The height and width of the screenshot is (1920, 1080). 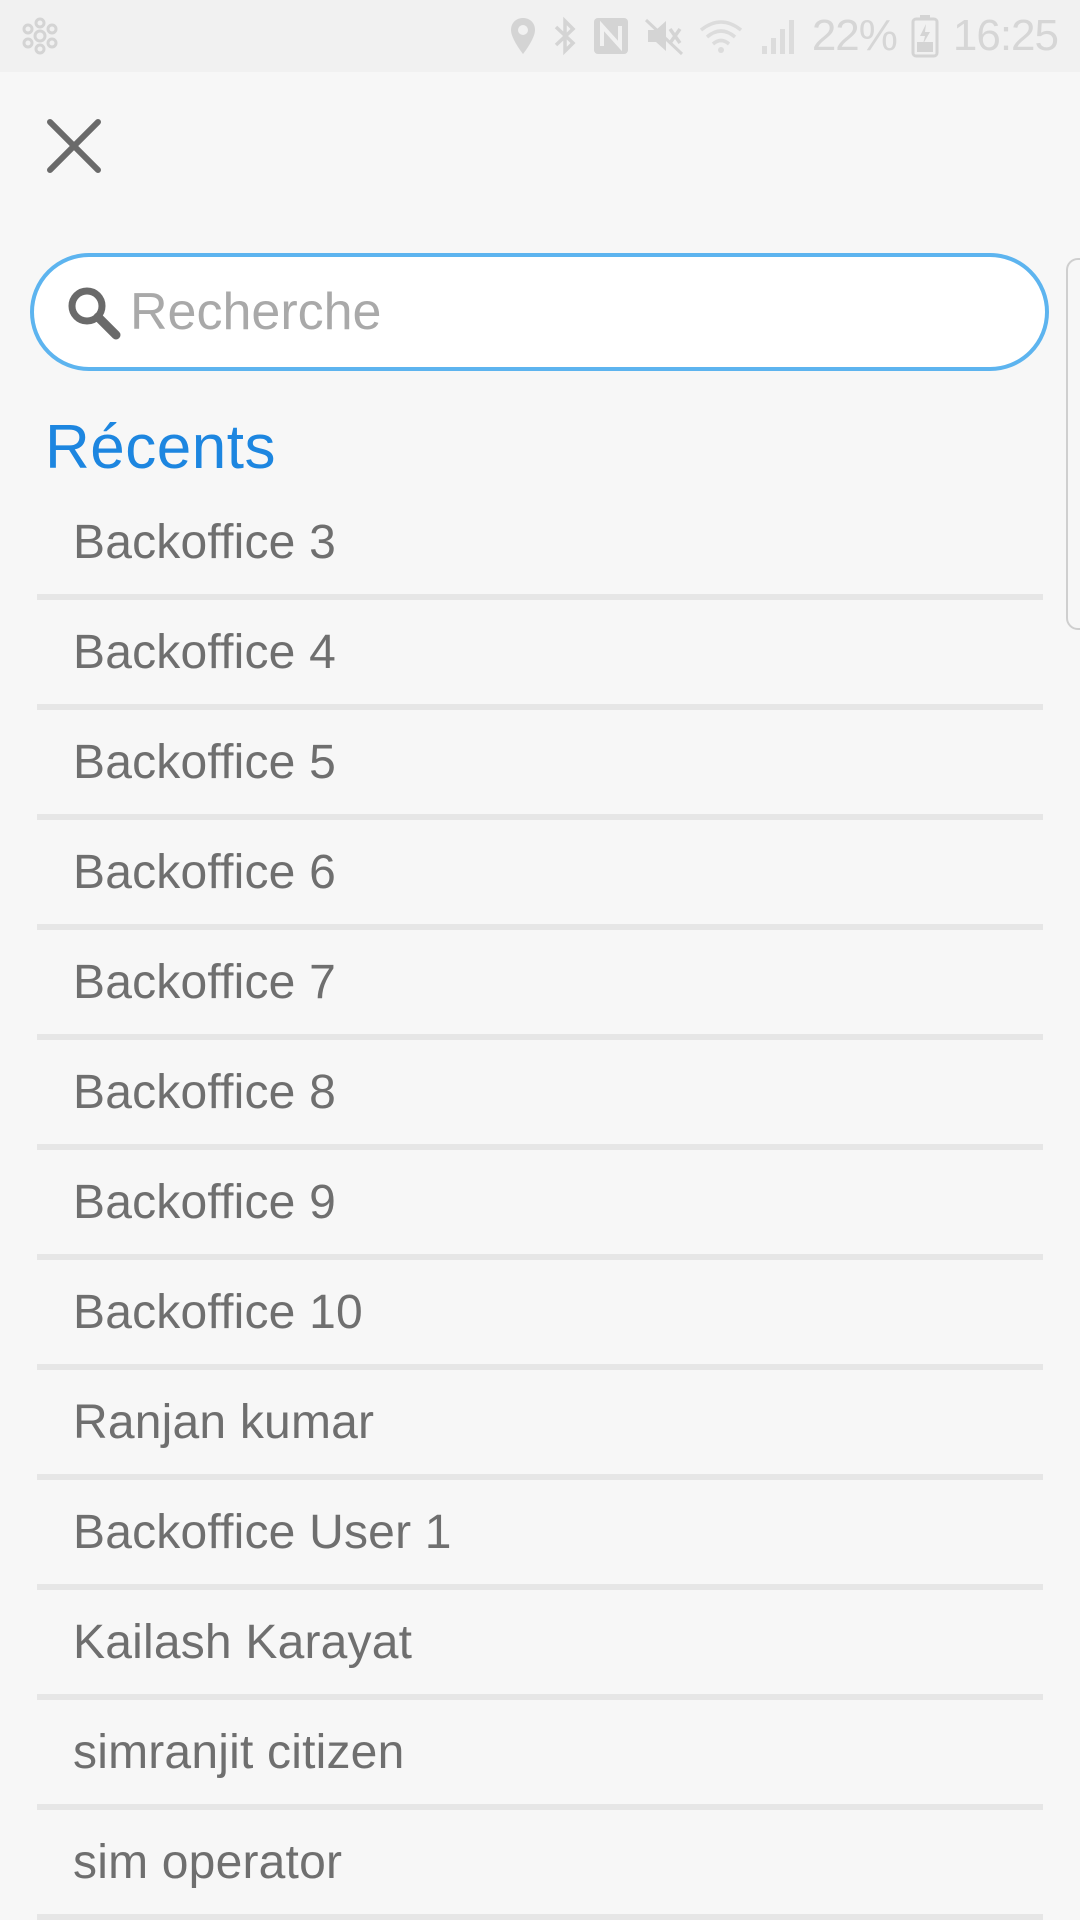 What do you see at coordinates (721, 36) in the screenshot?
I see `wifi-icon` at bounding box center [721, 36].